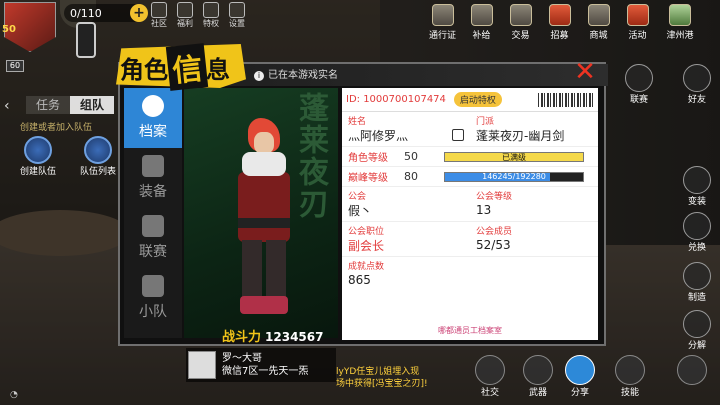 This screenshot has width=720, height=405. I want to click on create-team-icon, so click(38, 150).